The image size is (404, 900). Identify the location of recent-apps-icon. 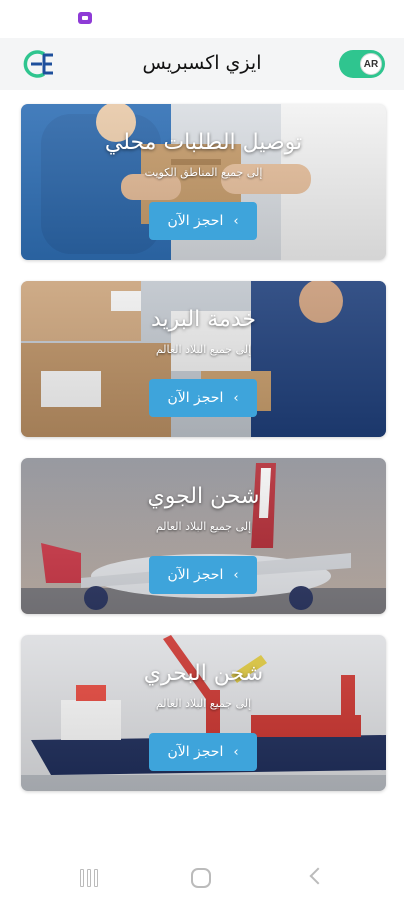
(90, 878).